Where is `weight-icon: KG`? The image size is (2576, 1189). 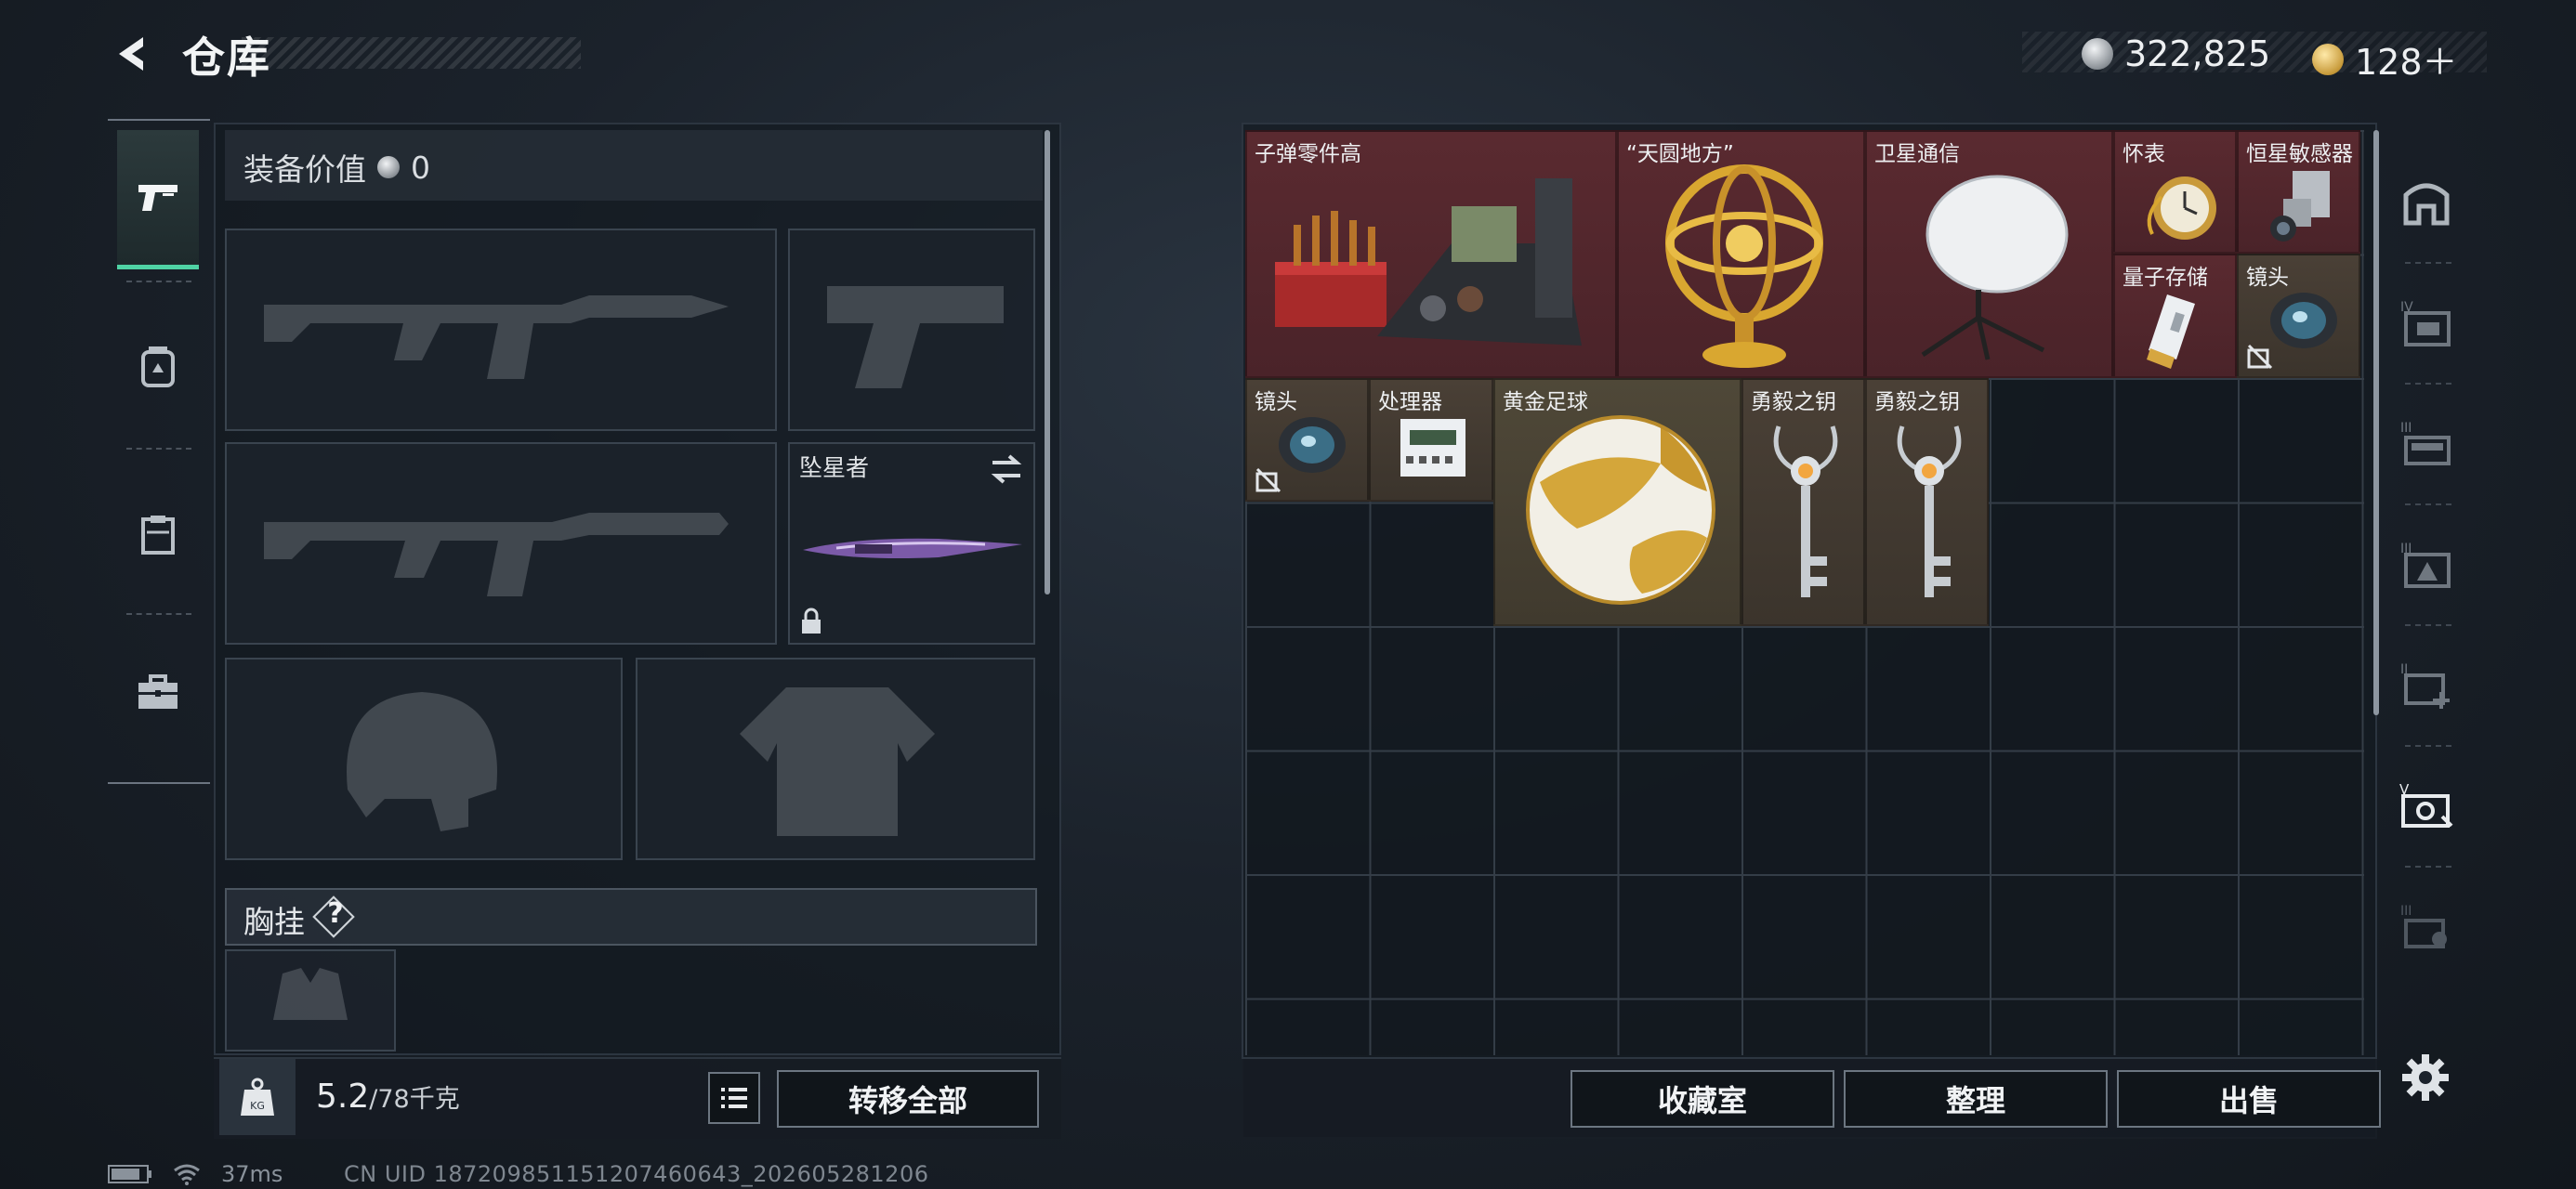
weight-icon: KG is located at coordinates (257, 1097).